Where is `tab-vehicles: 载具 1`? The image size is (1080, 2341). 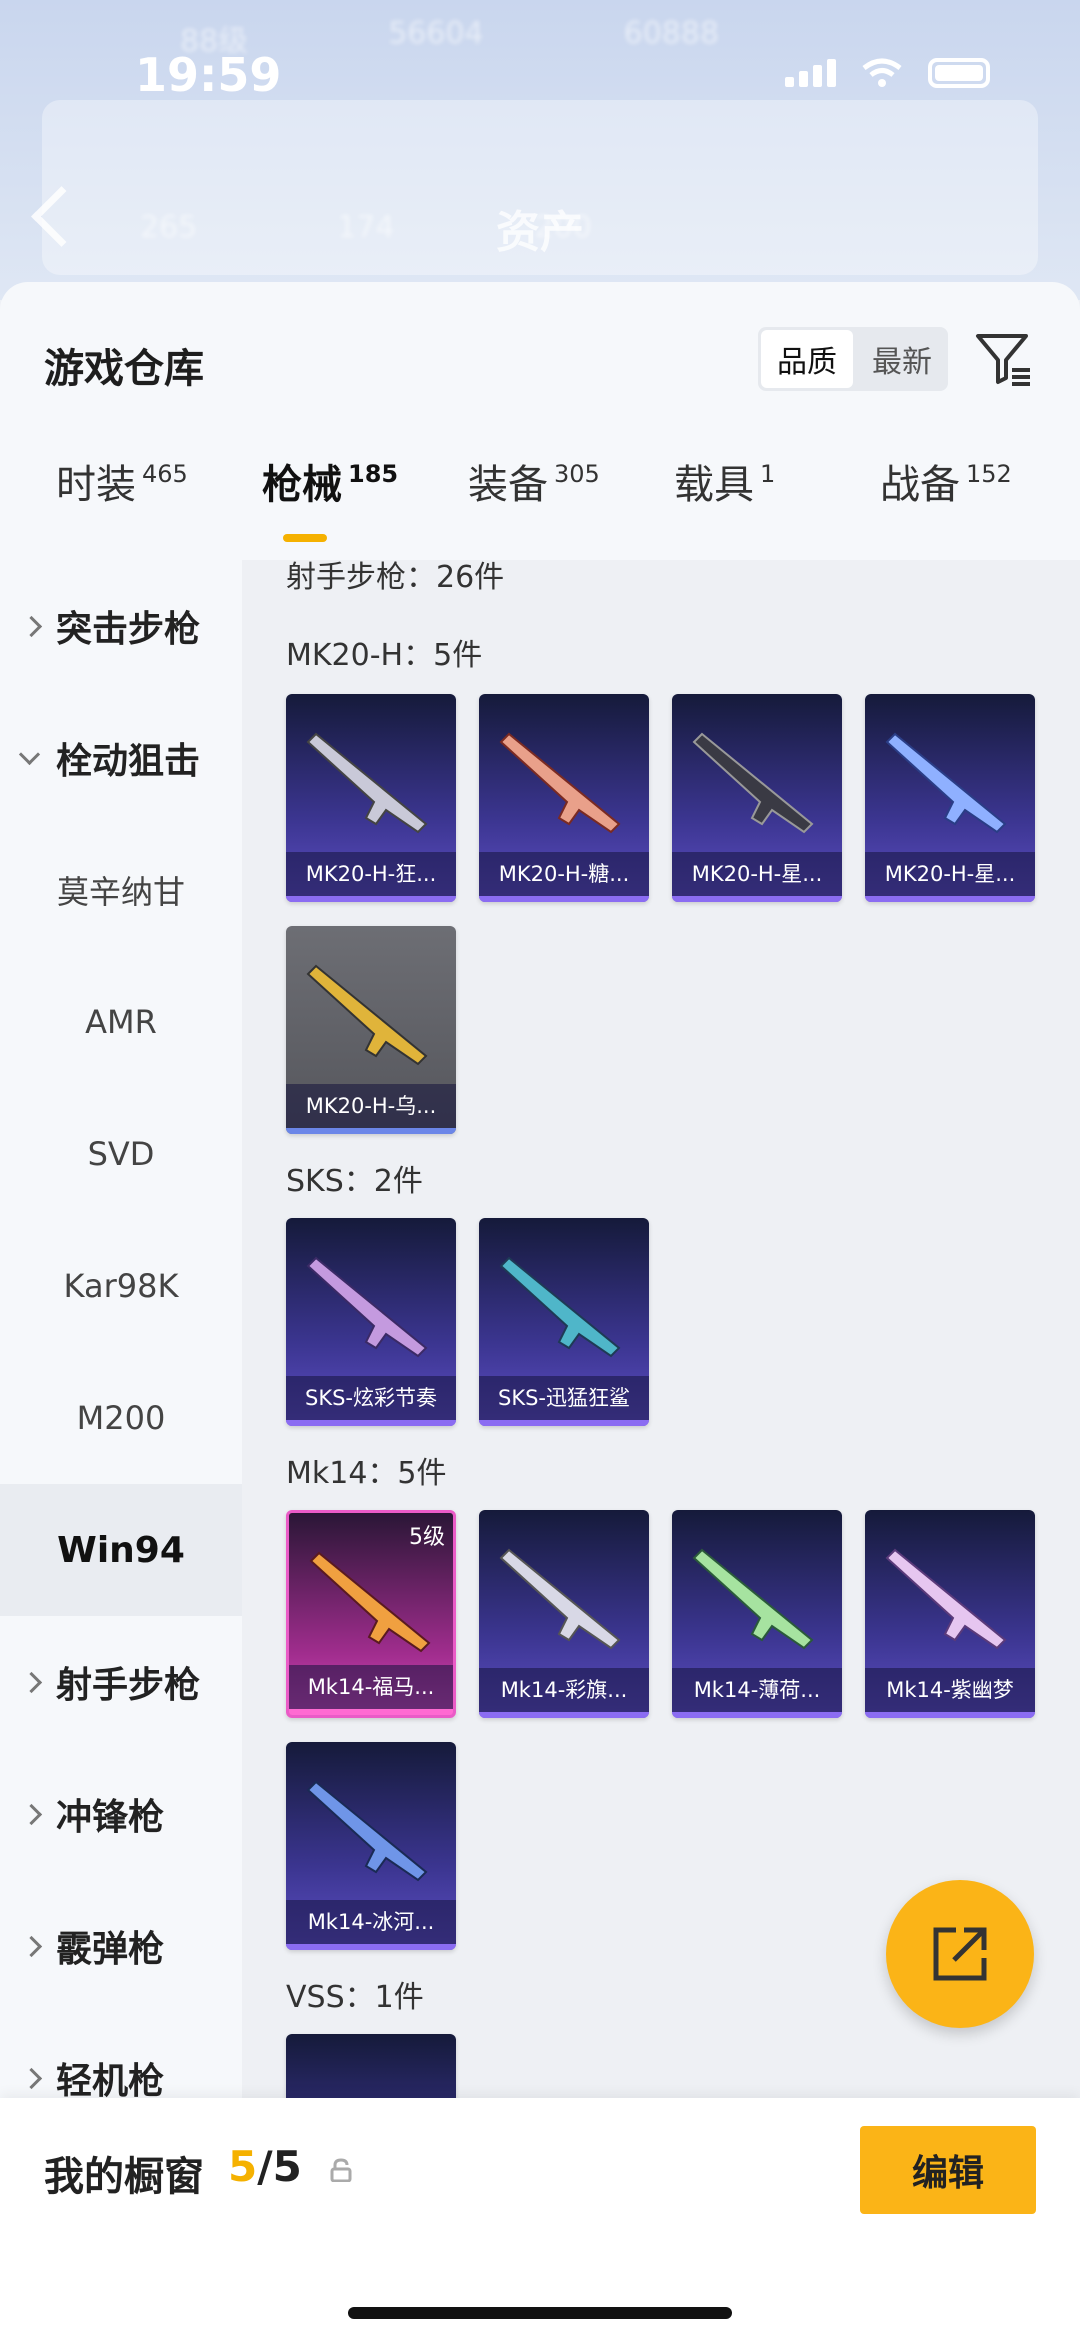 tab-vehicles: 载具 1 is located at coordinates (724, 481).